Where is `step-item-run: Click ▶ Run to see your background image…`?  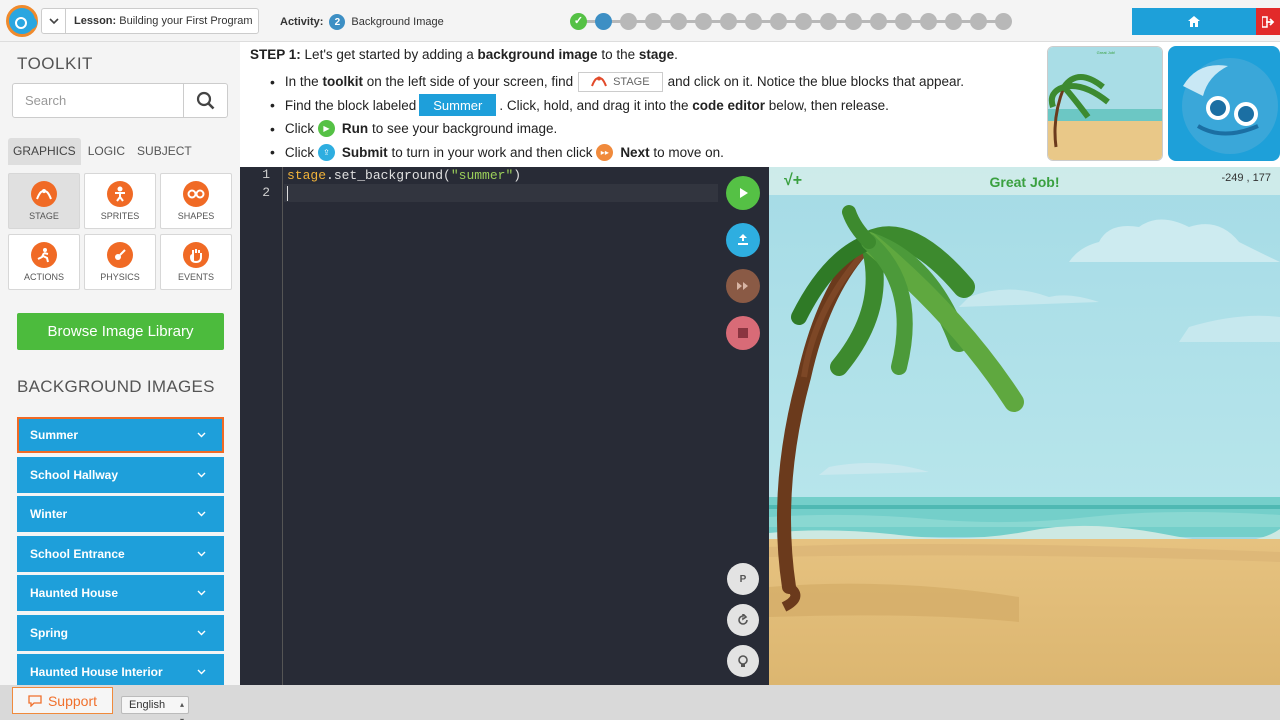 step-item-run: Click ▶ Run to see your background image… is located at coordinates (619, 129).